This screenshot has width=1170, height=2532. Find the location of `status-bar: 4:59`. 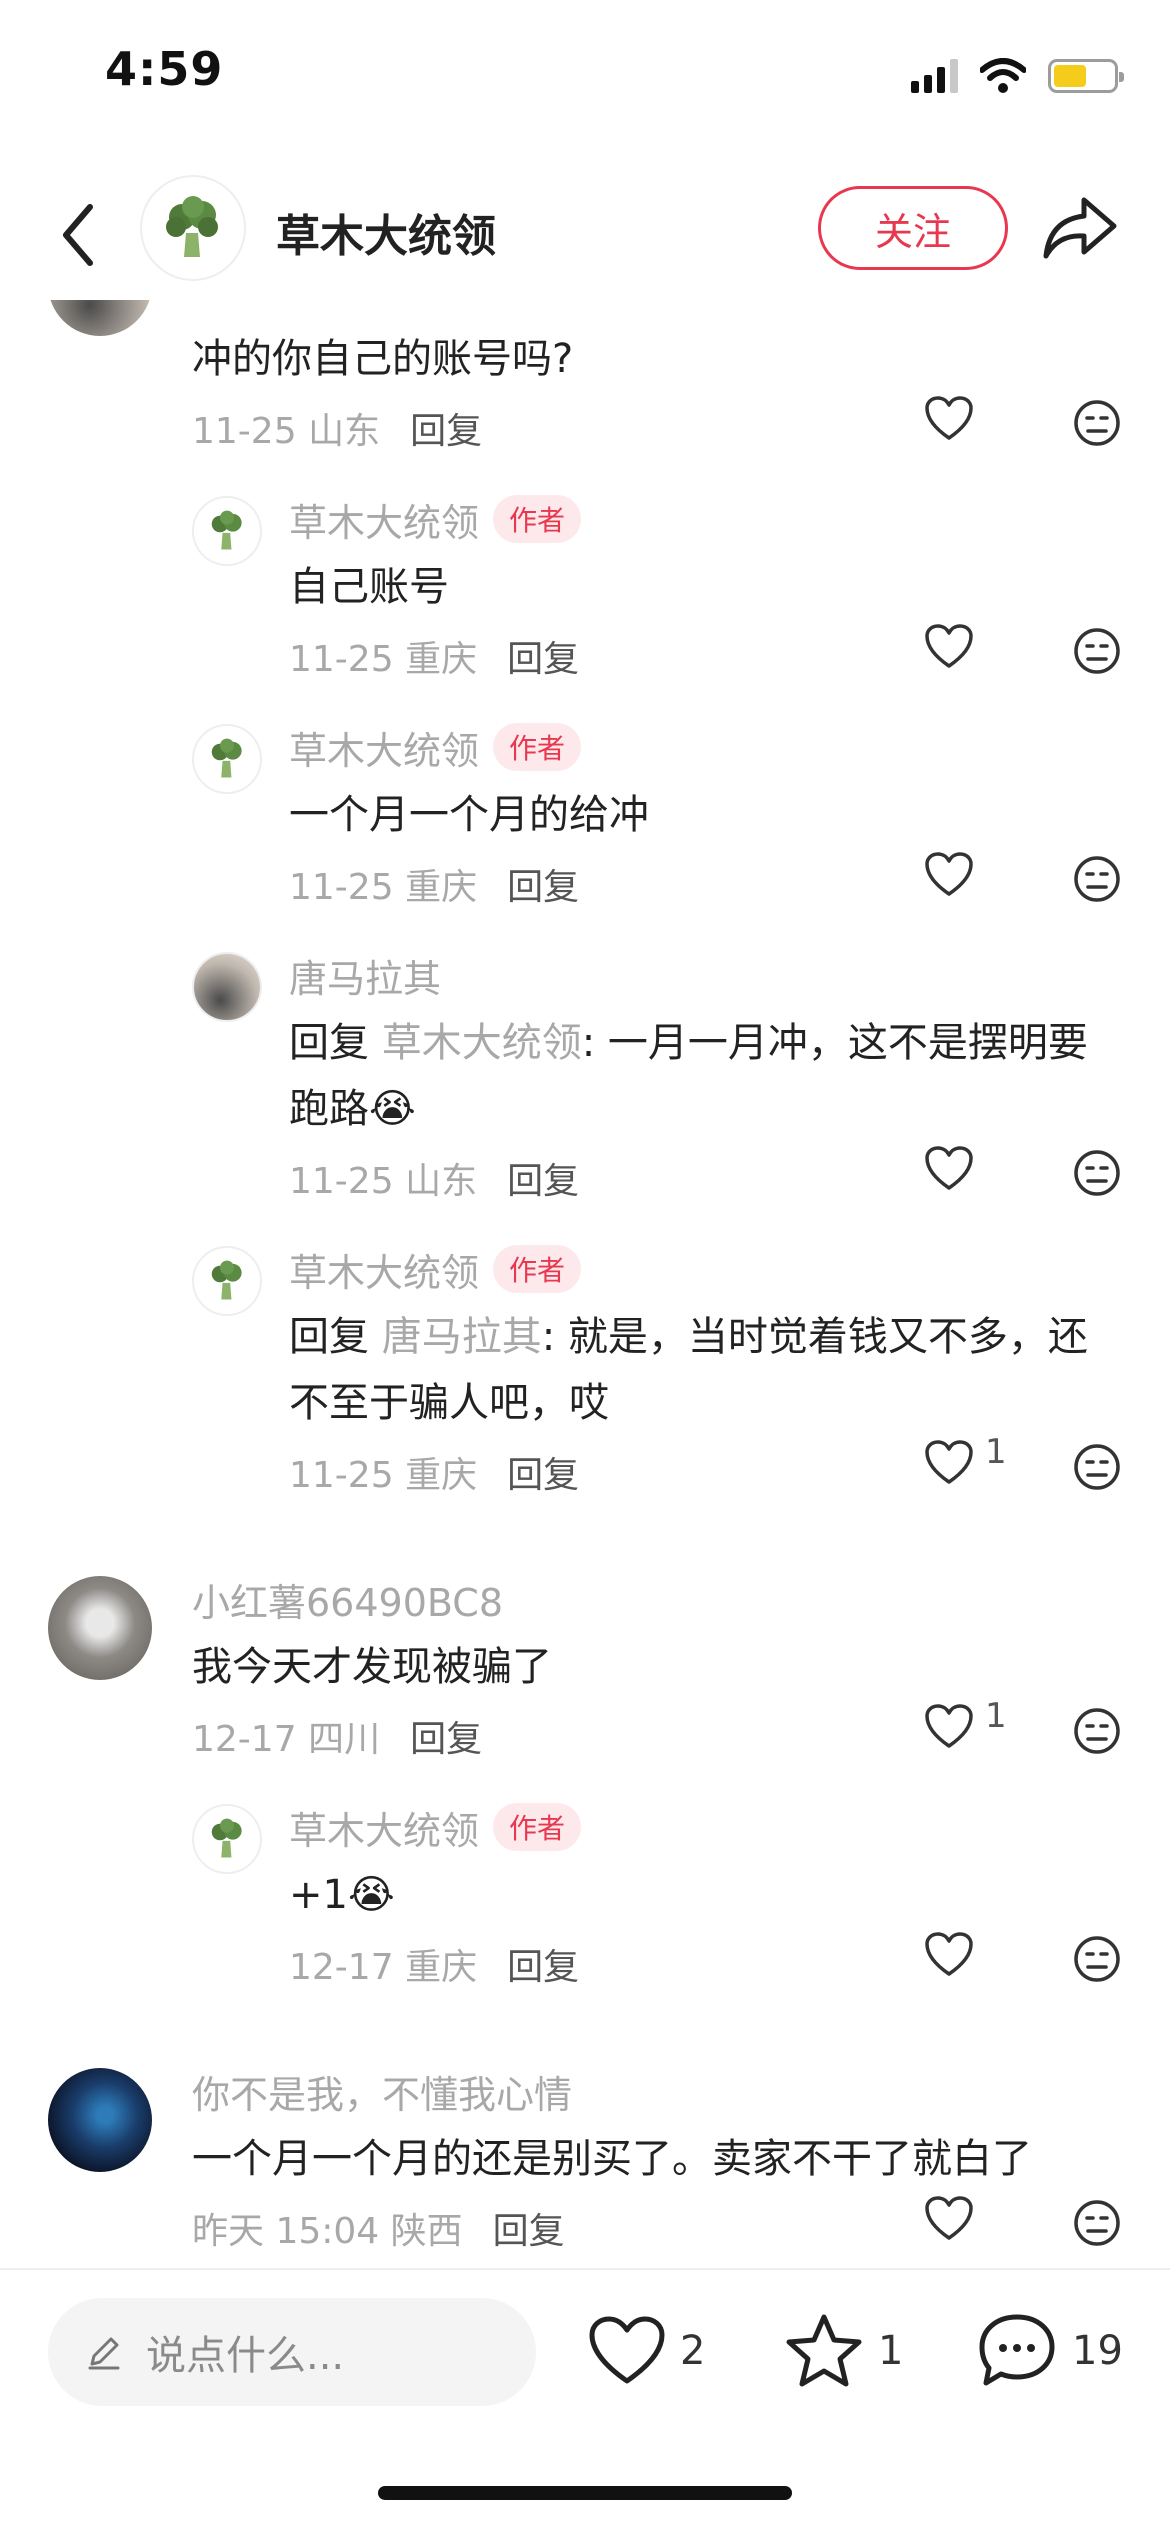

status-bar: 4:59 is located at coordinates (585, 75).